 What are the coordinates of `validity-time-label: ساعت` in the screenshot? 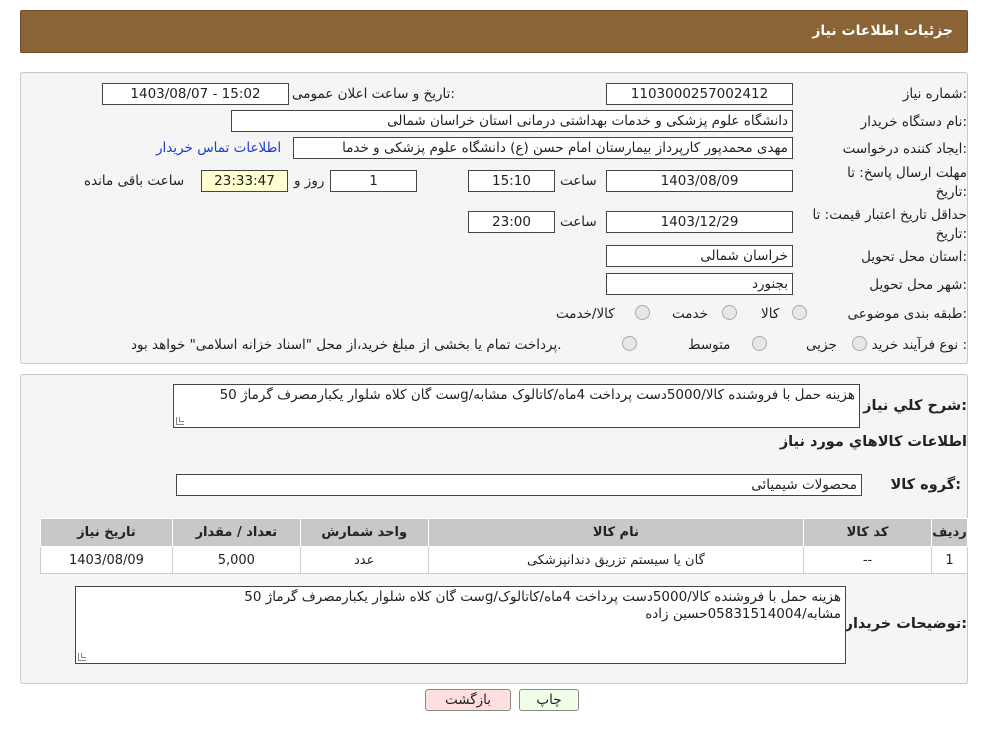 It's located at (578, 222).